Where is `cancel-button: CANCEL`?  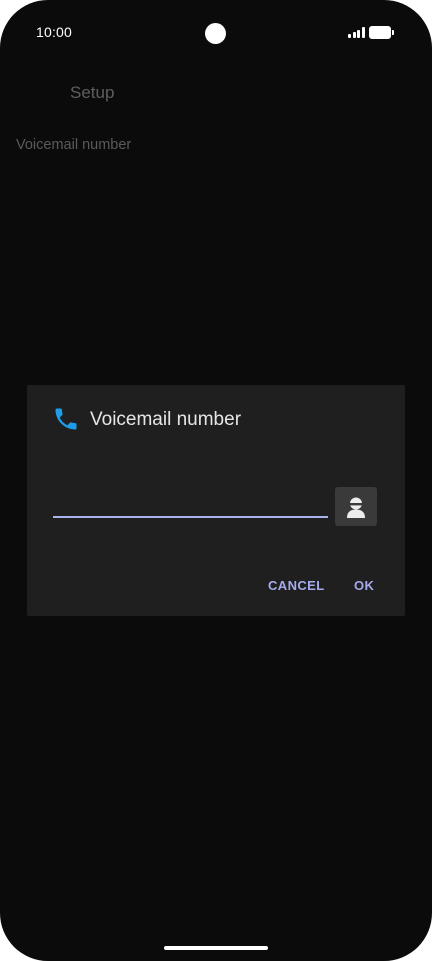 cancel-button: CANCEL is located at coordinates (296, 585).